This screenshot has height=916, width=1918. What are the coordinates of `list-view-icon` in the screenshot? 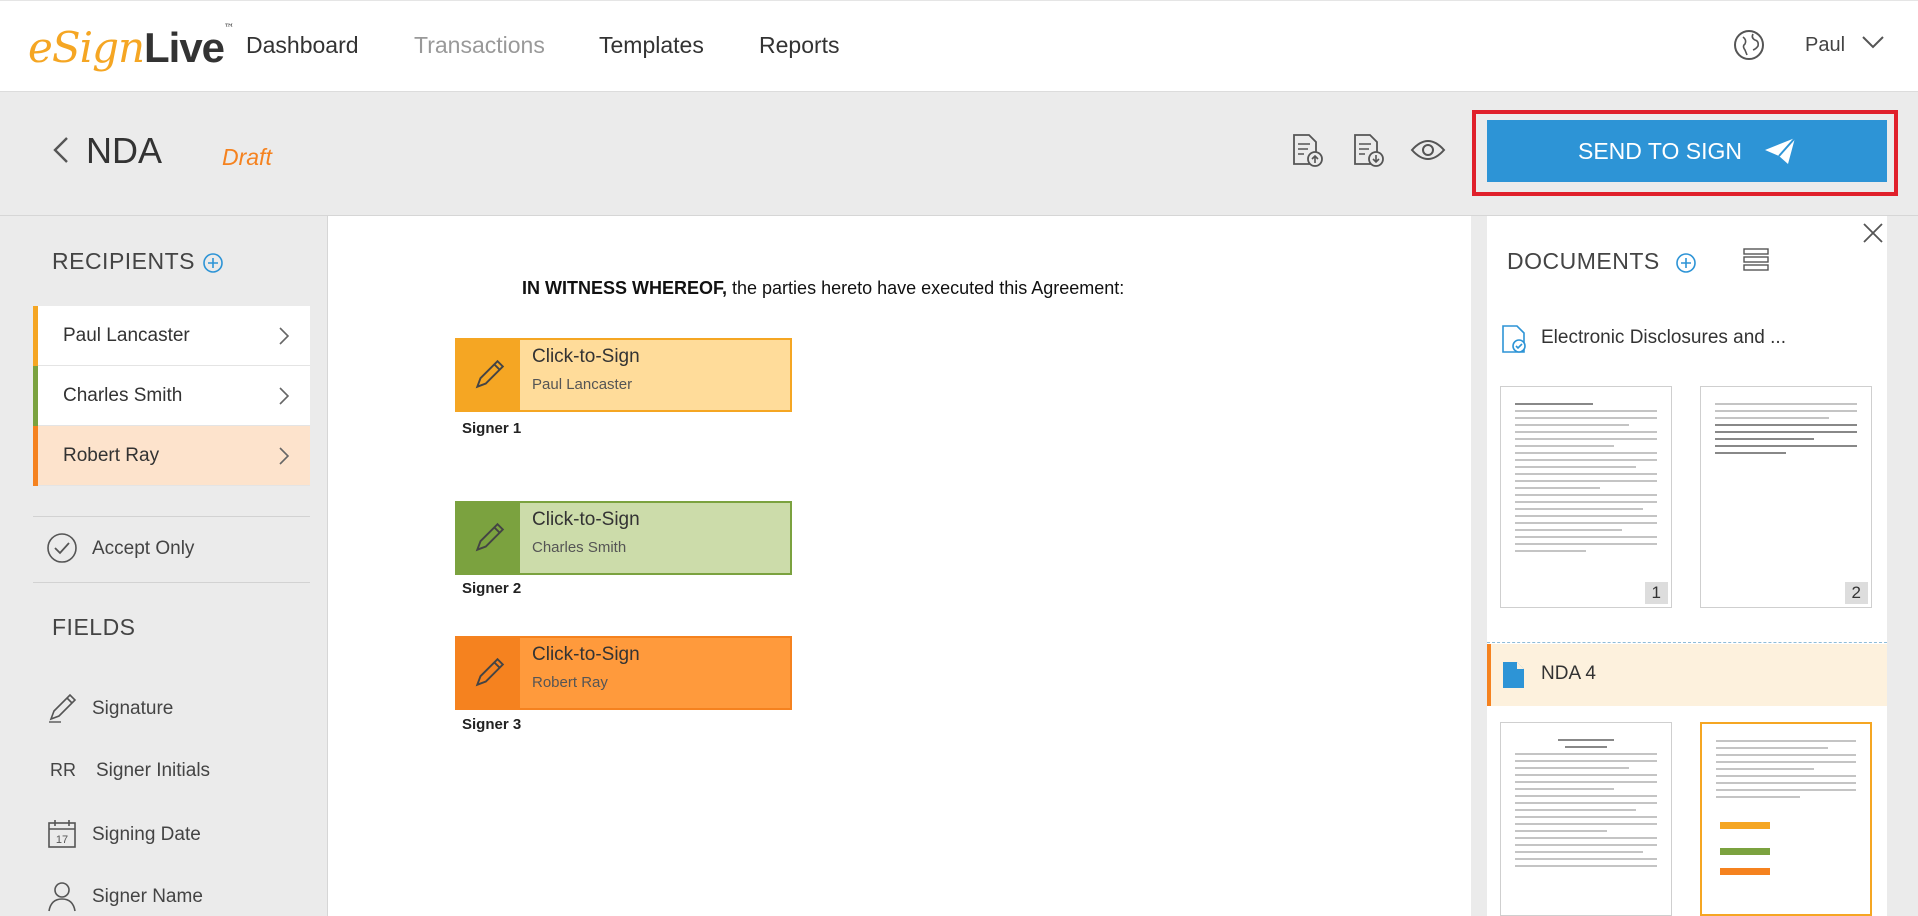 It's located at (1756, 260).